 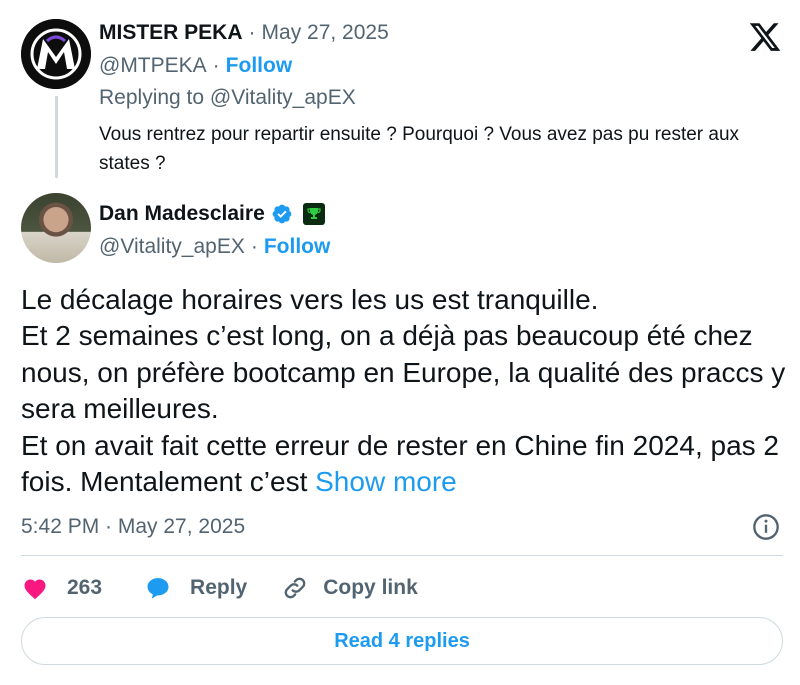 What do you see at coordinates (259, 66) in the screenshot?
I see `parent-follow-button: Follow` at bounding box center [259, 66].